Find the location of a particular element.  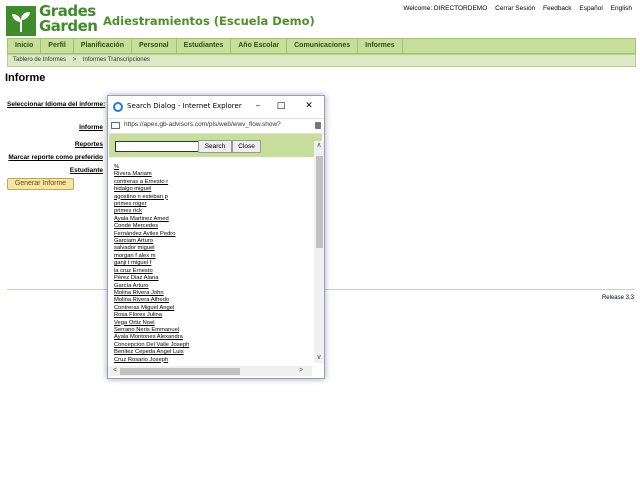

breadcrumb-transcripciones: Informes Transcripciones is located at coordinates (116, 60).